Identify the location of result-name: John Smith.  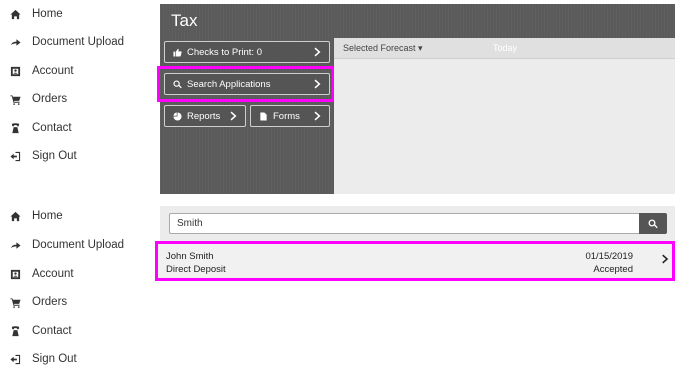
(190, 256).